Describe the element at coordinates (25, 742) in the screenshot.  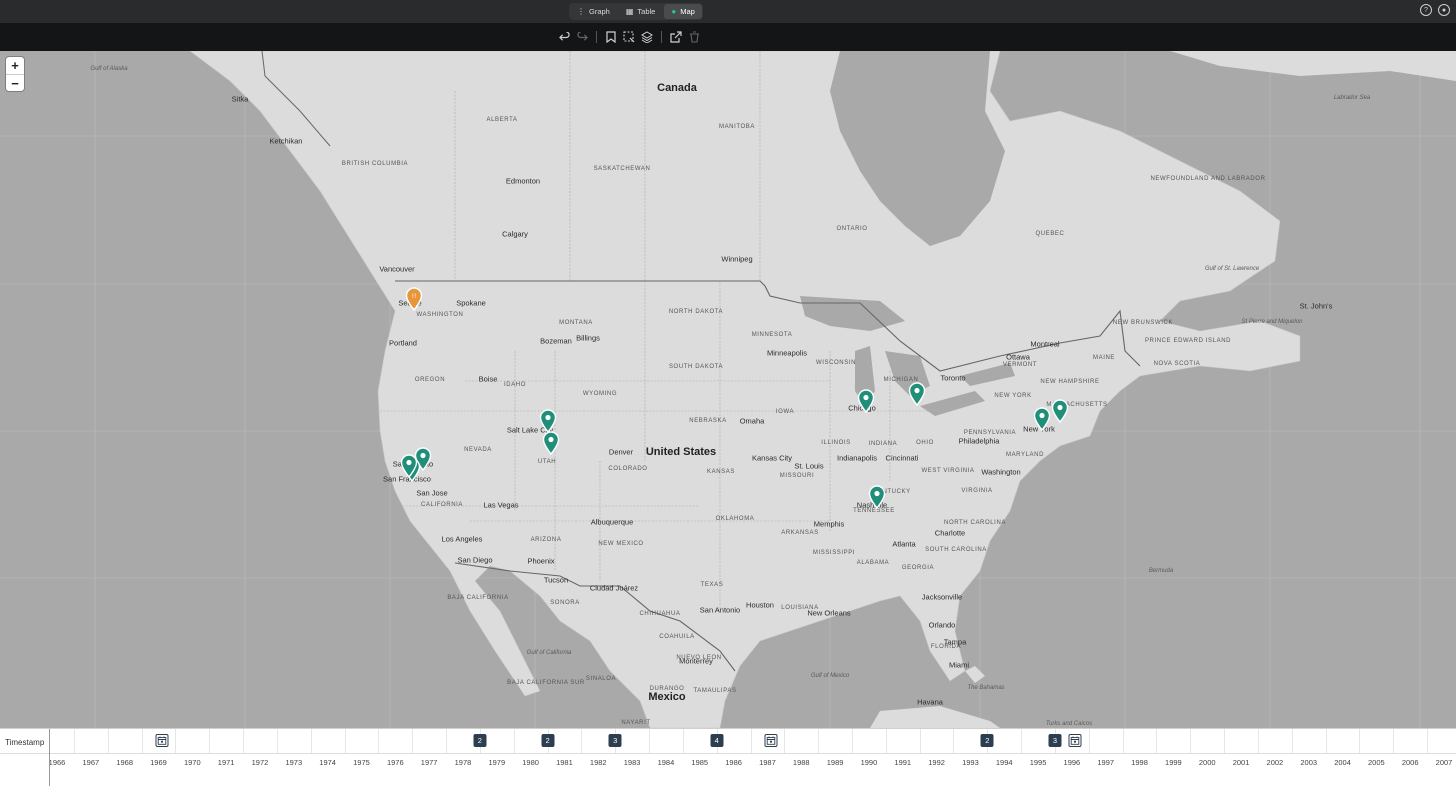
I see `timeline-row-label: Timestamp` at that location.